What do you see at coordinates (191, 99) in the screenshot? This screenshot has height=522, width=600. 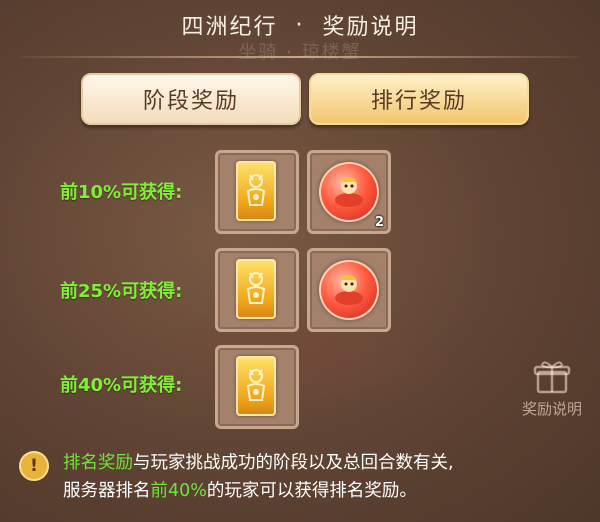 I see `tab-stage-rewards: 阶段奖励` at bounding box center [191, 99].